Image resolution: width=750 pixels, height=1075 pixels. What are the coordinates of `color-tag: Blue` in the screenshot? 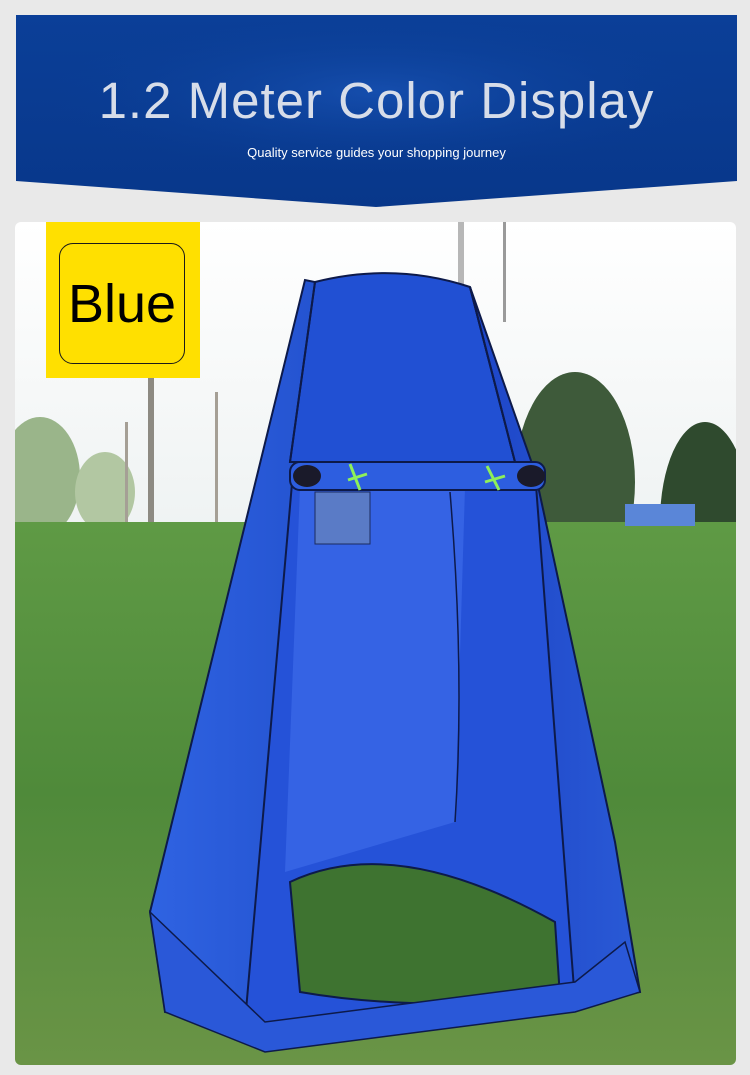 It's located at (123, 300).